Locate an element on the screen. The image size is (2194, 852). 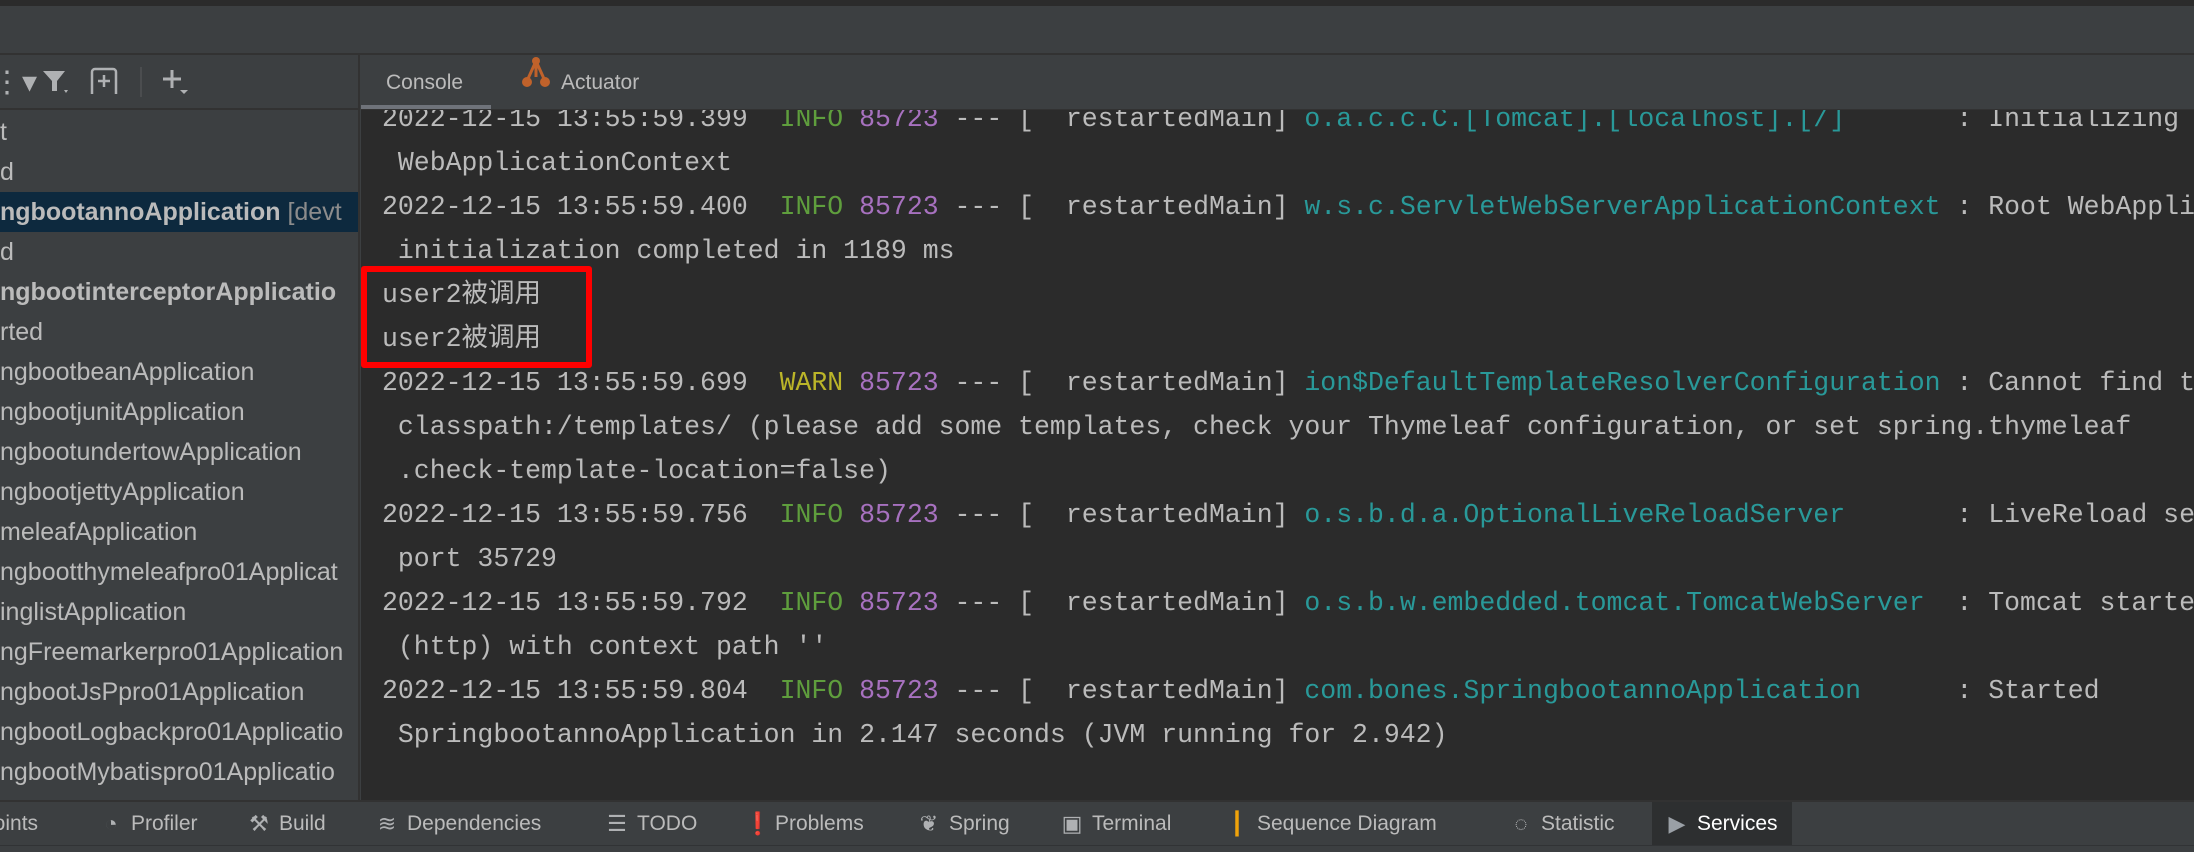
log-logger: o.a.c.c.C.[Tomcat].[localhost].[/] is located at coordinates (1575, 122).